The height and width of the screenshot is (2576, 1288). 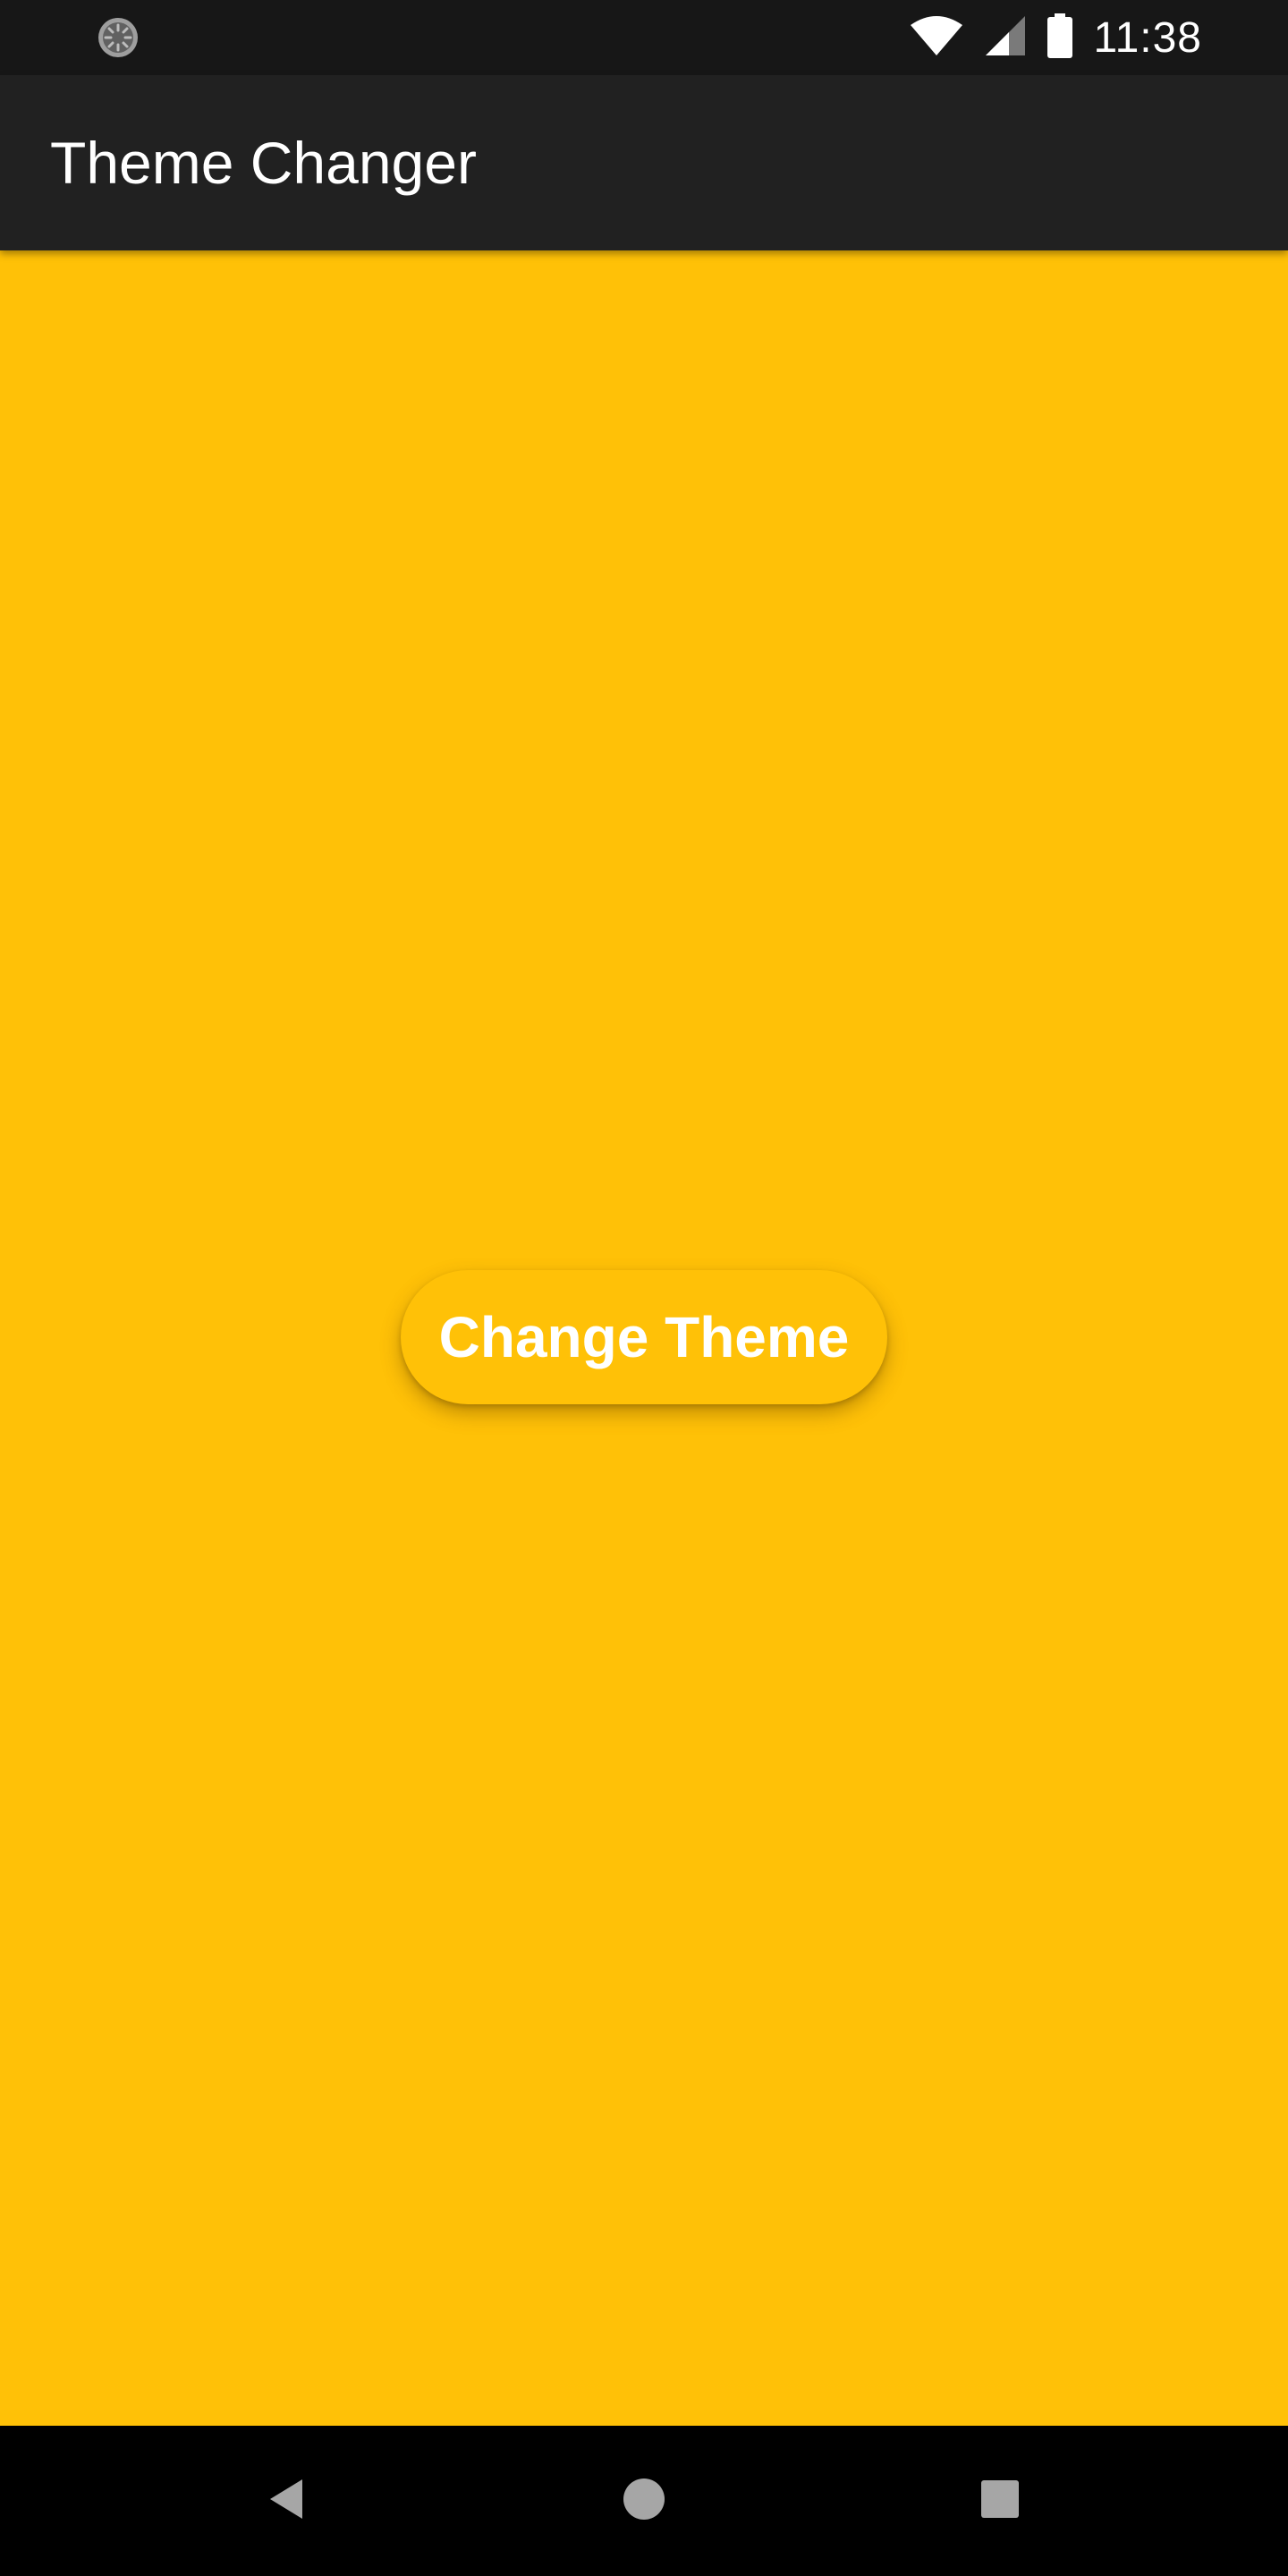 I want to click on navigation-bar, so click(x=644, y=2501).